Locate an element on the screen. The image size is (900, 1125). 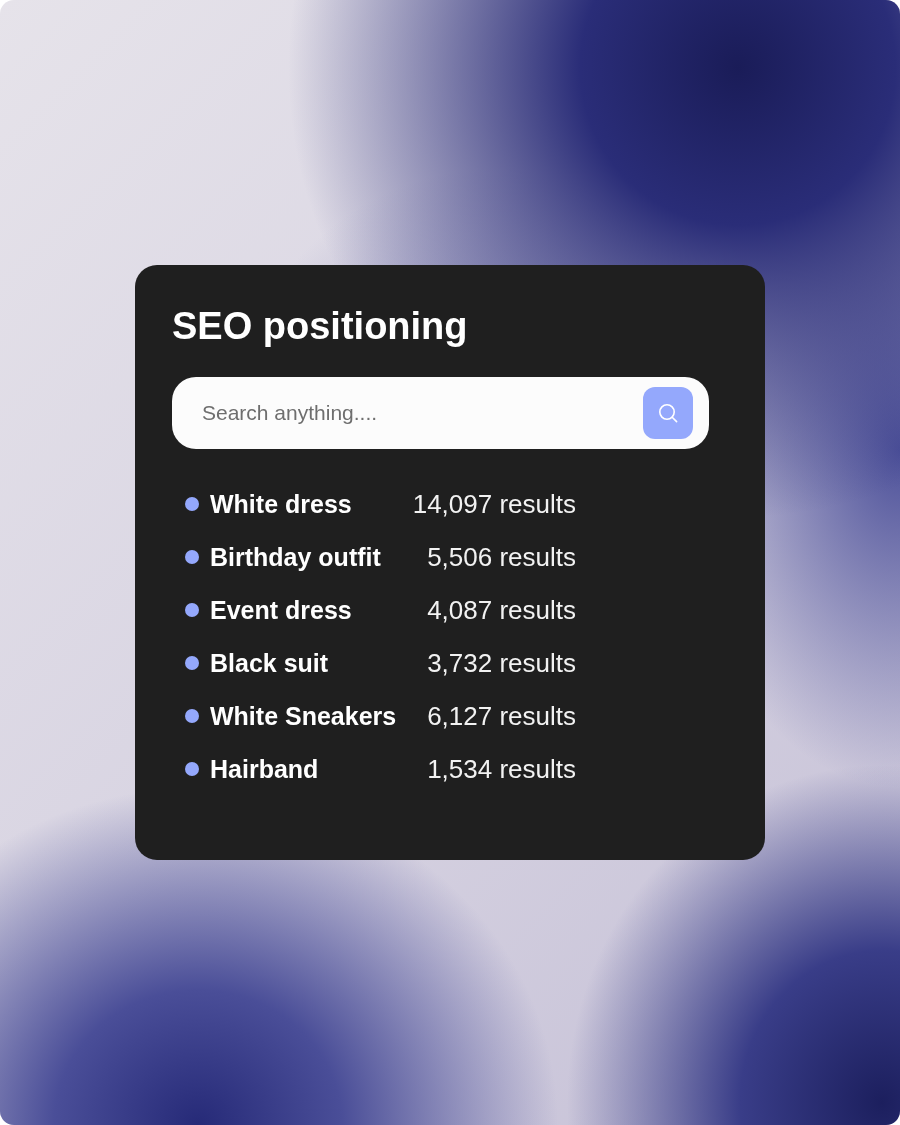
search-button is located at coordinates (668, 413).